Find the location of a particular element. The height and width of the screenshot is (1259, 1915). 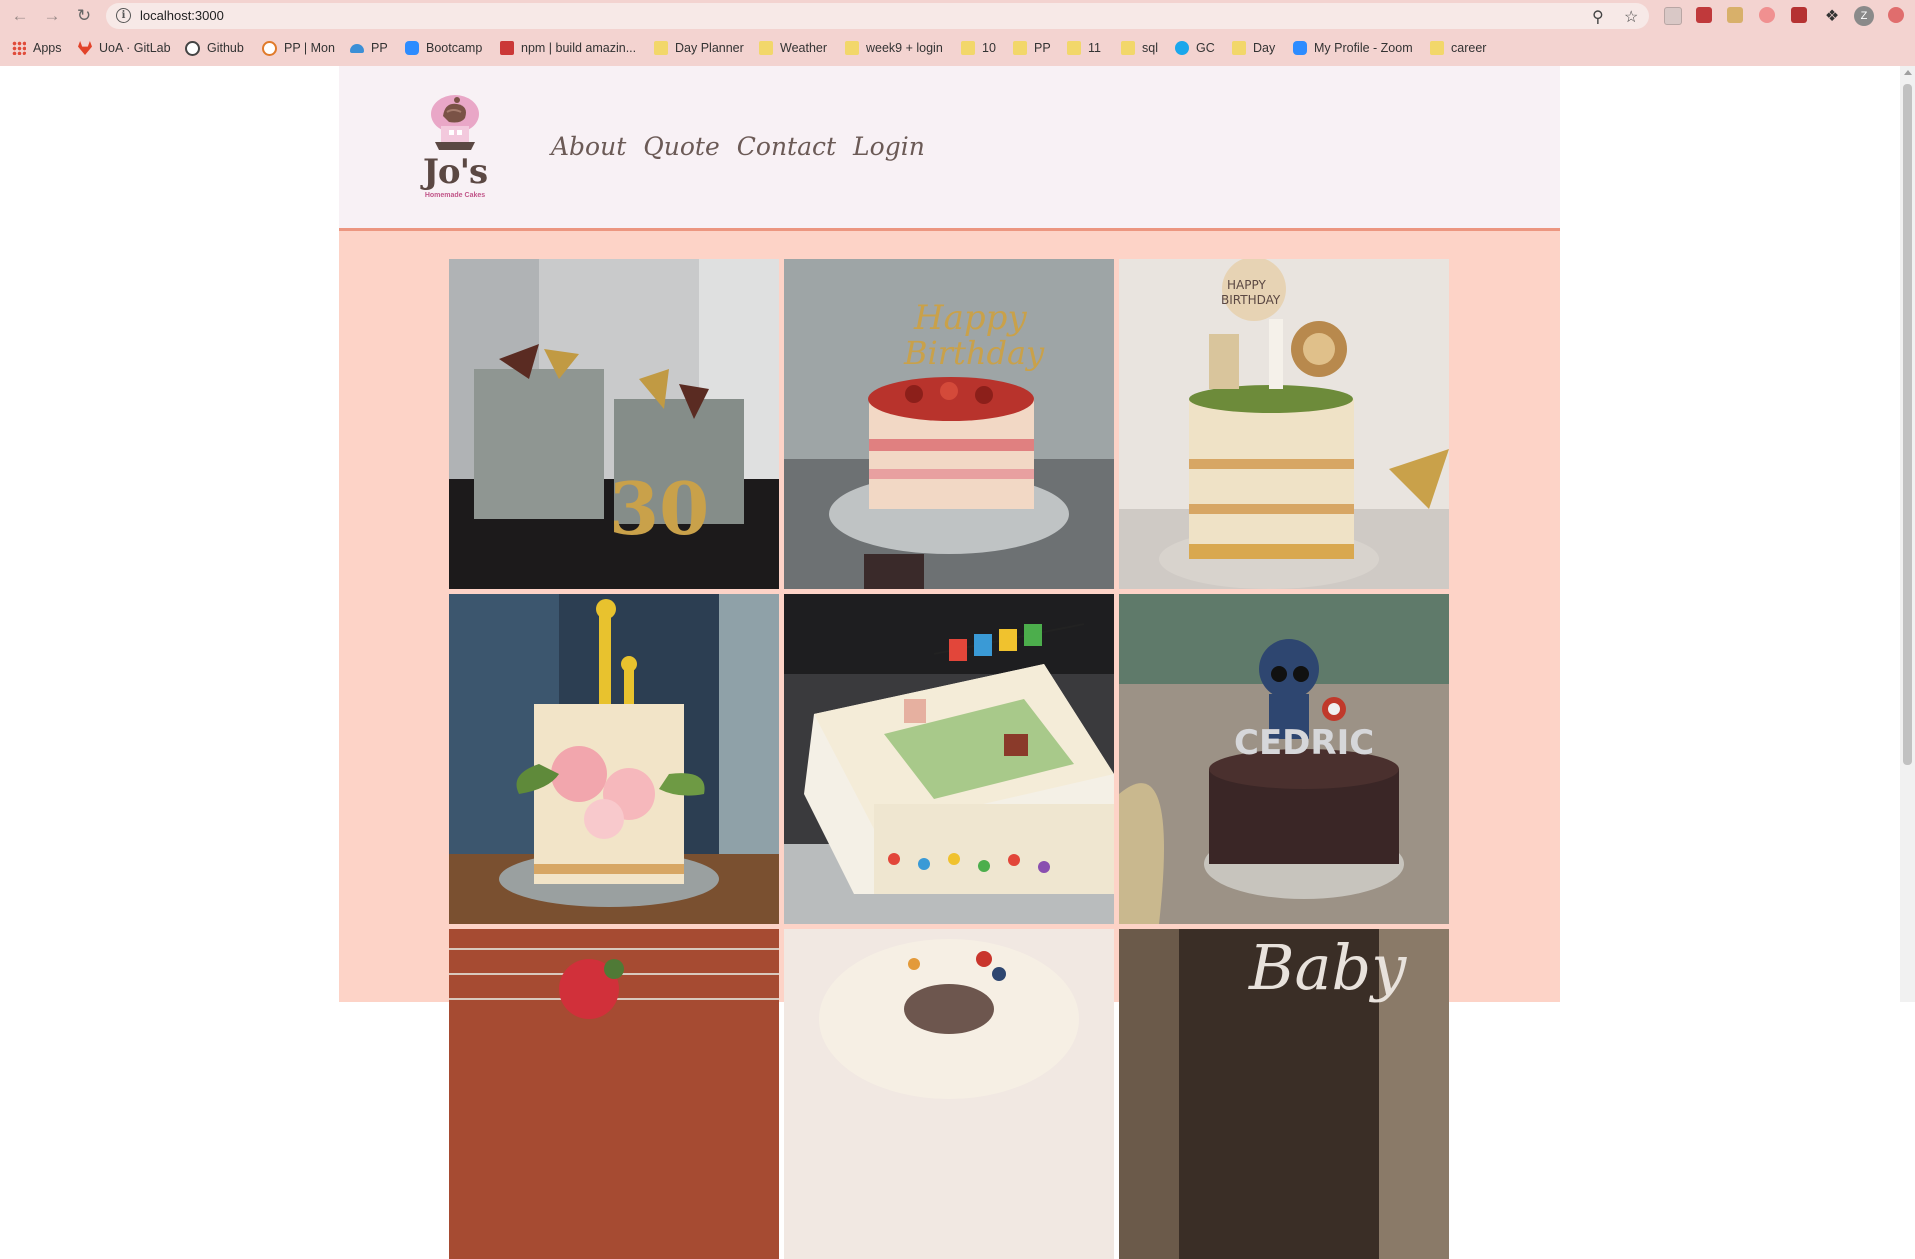

bookmark-apps: Apps is located at coordinates (37, 48).